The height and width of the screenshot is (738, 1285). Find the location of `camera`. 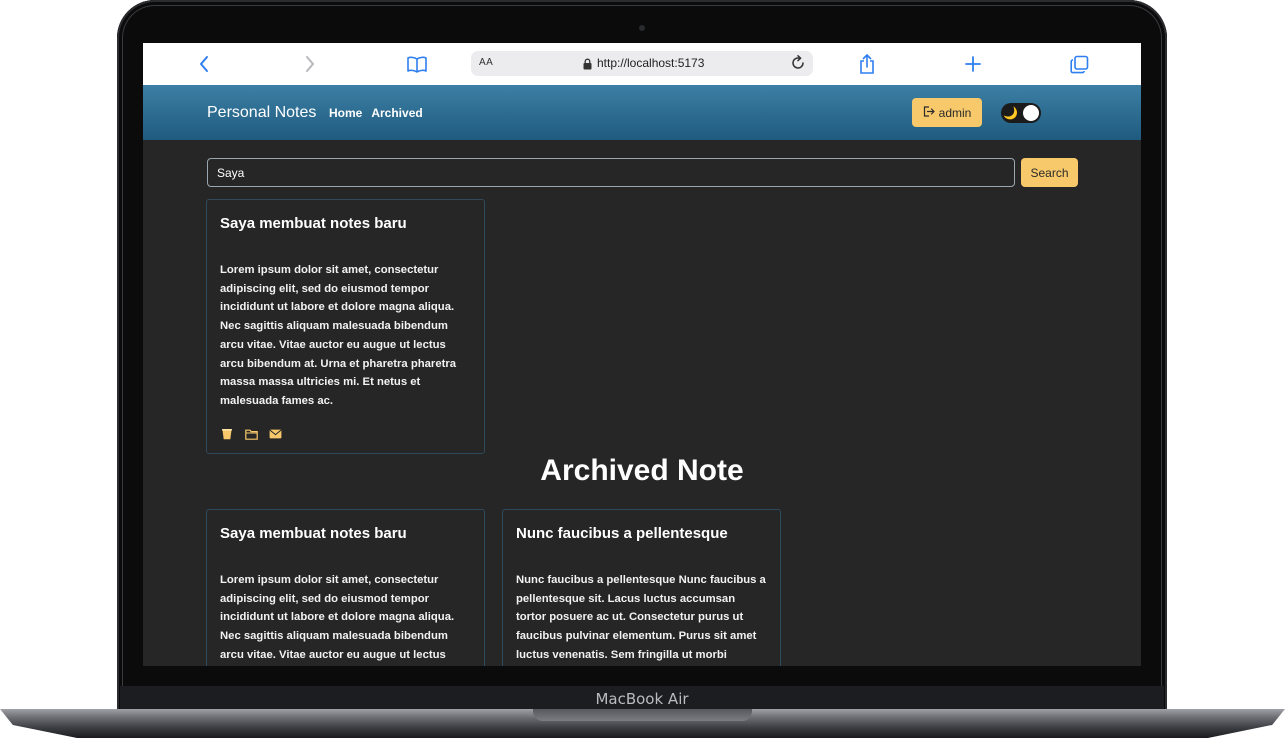

camera is located at coordinates (642, 28).